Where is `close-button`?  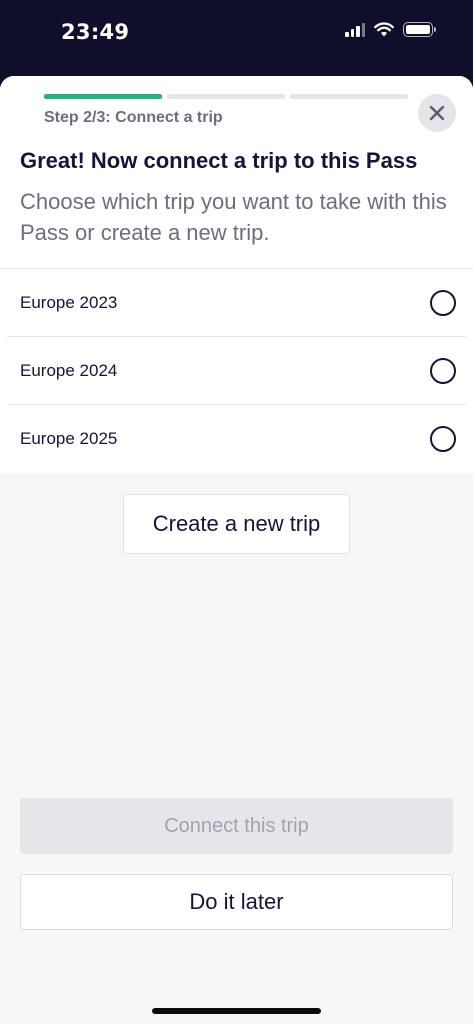
close-button is located at coordinates (437, 113).